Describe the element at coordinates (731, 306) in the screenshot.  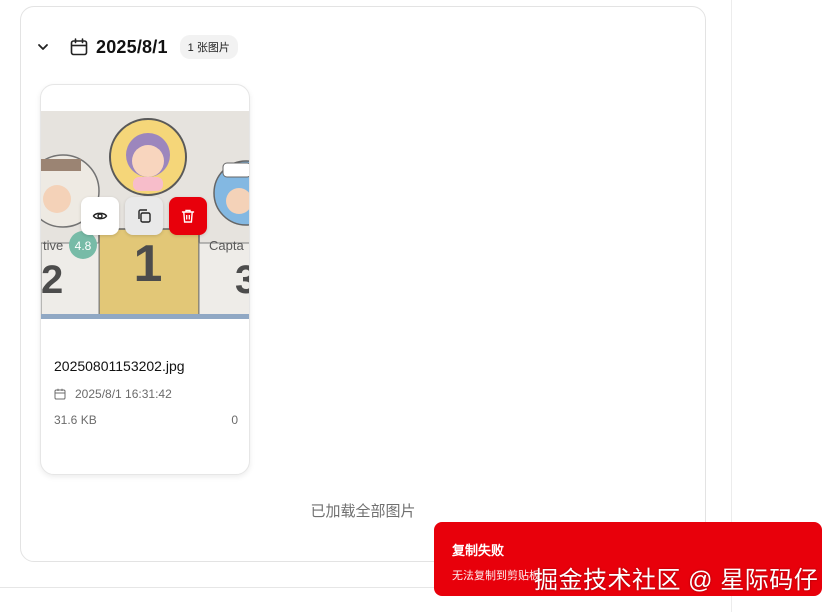
I see `right-divider` at that location.